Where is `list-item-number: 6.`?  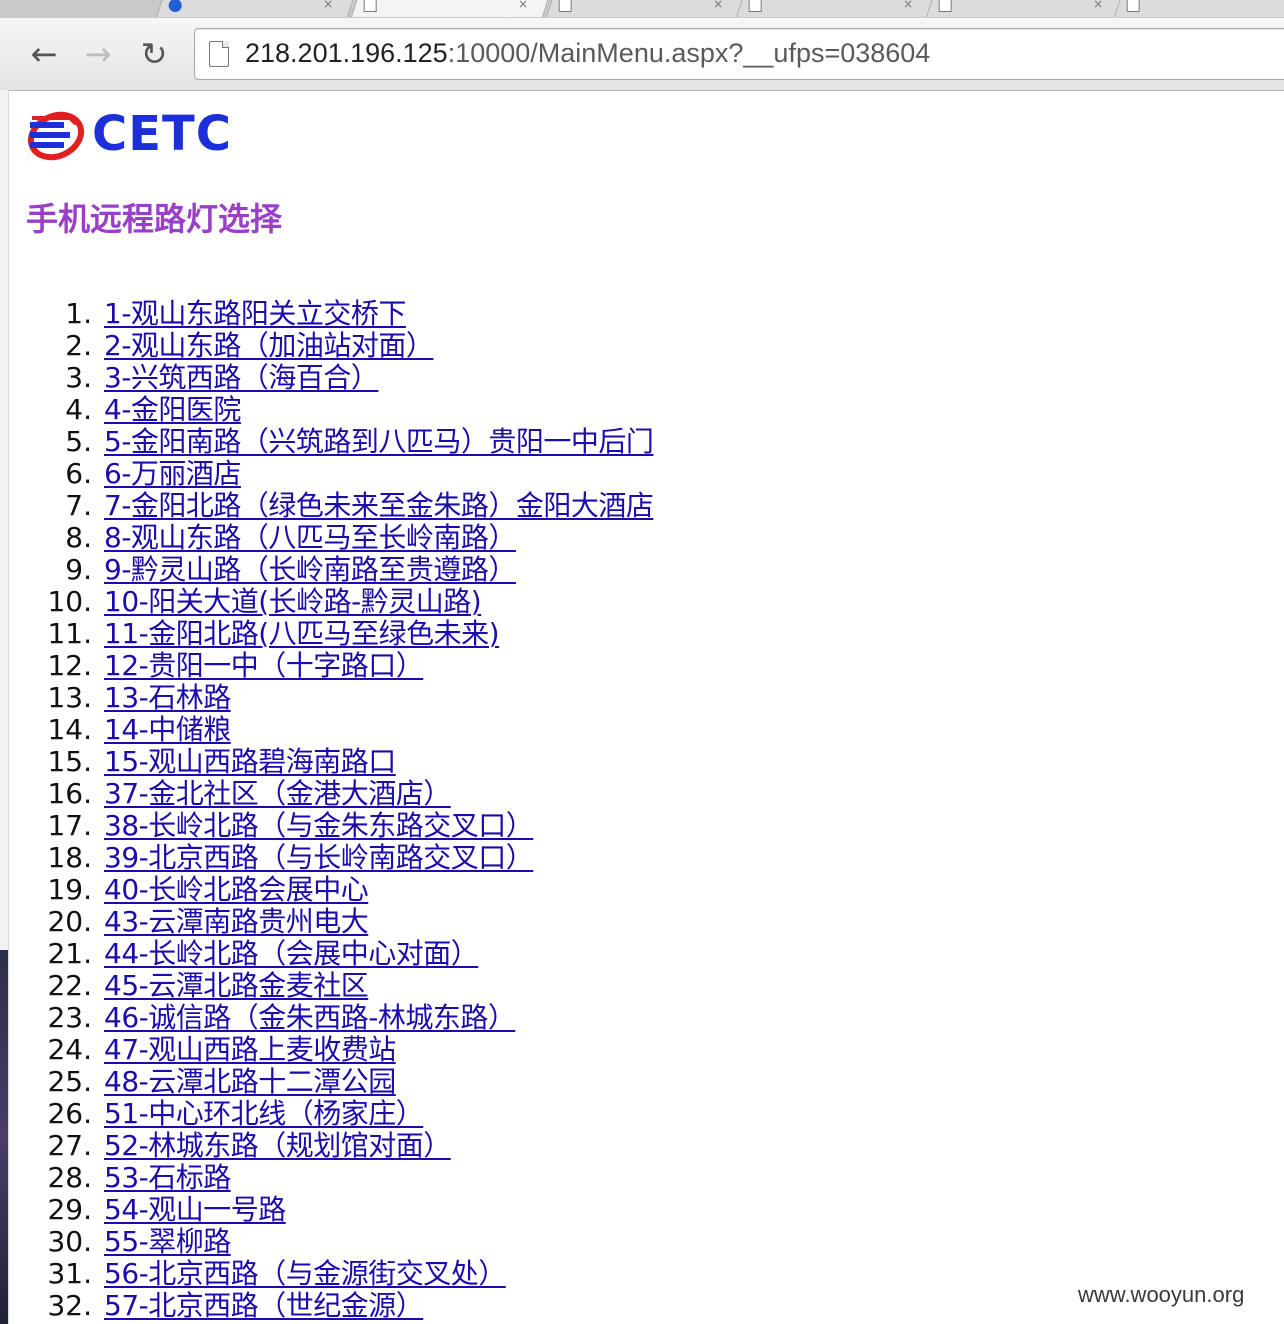 list-item-number: 6. is located at coordinates (78, 473).